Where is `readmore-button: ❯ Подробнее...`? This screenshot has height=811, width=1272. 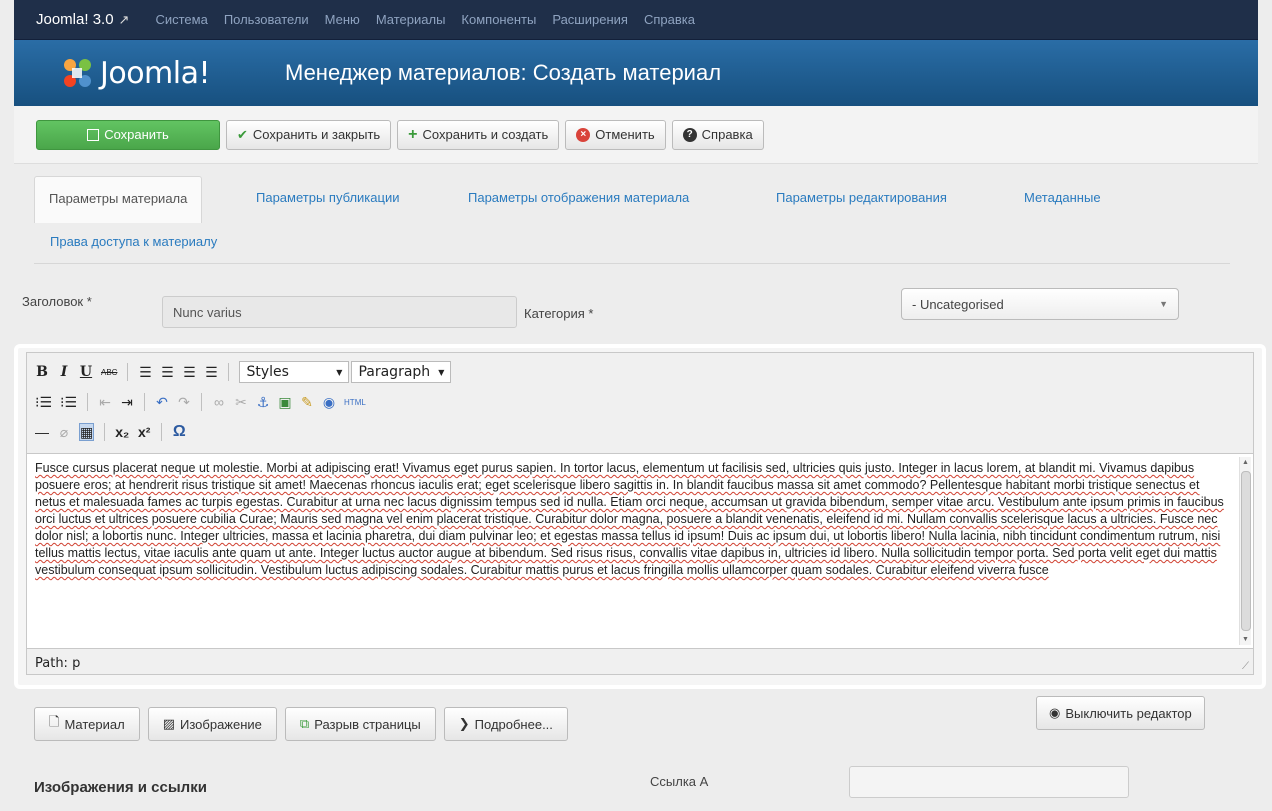 readmore-button: ❯ Подробнее... is located at coordinates (505, 724).